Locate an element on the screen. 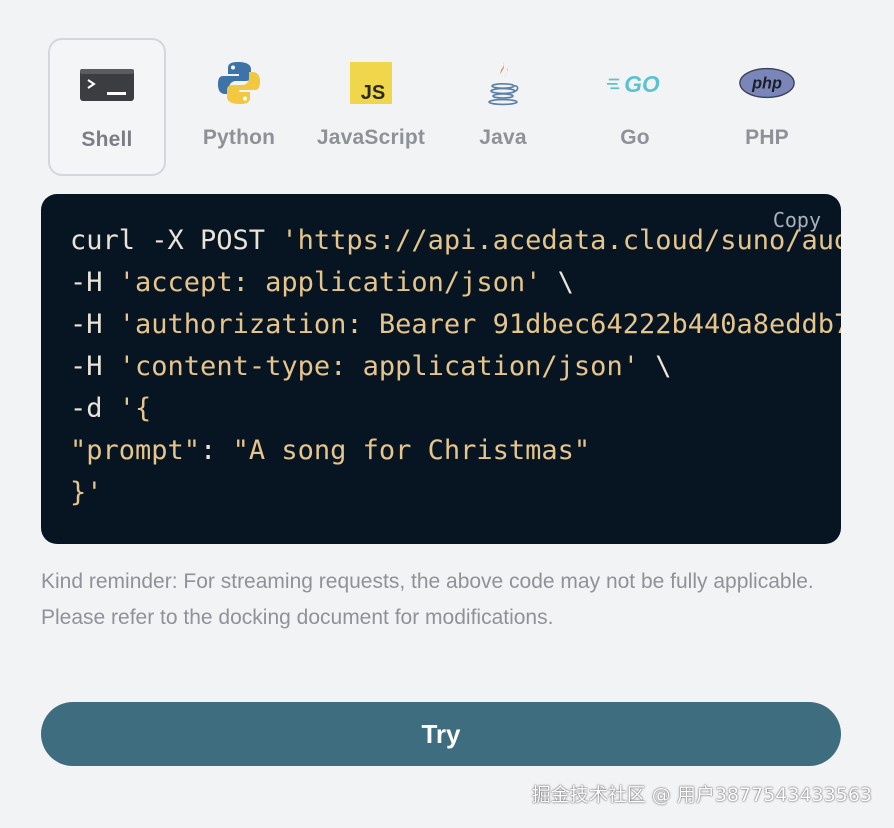 The width and height of the screenshot is (894, 828). php-icon: php is located at coordinates (767, 83).